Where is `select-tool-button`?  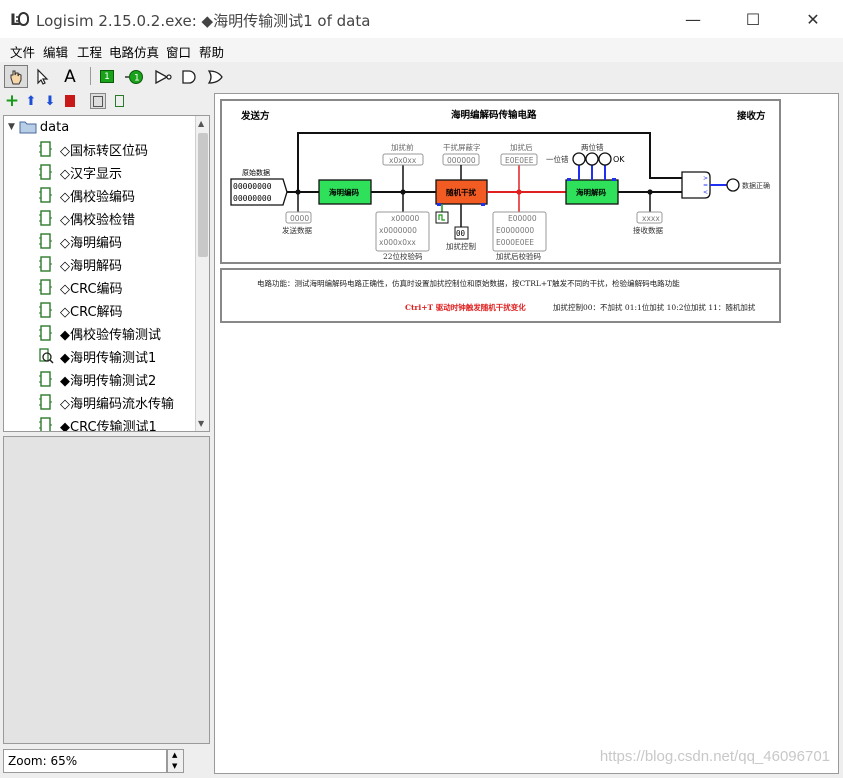
select-tool-button is located at coordinates (42, 76).